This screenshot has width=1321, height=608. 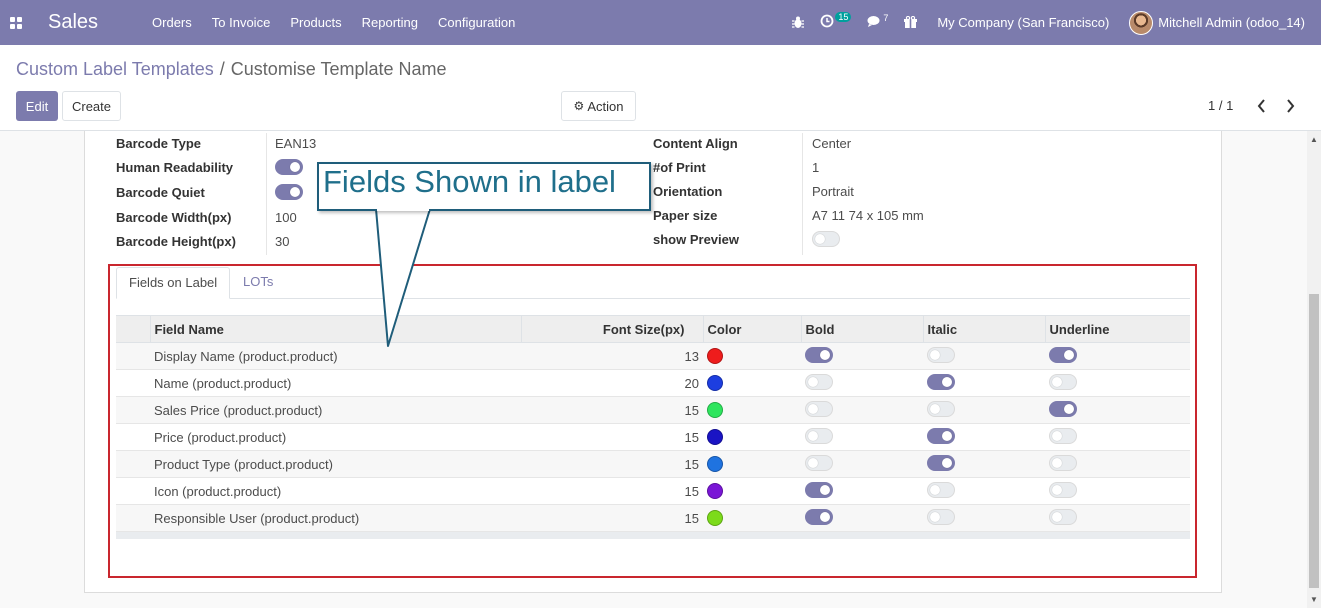 What do you see at coordinates (241, 22) in the screenshot?
I see `menu-to-invoice: To Invoice` at bounding box center [241, 22].